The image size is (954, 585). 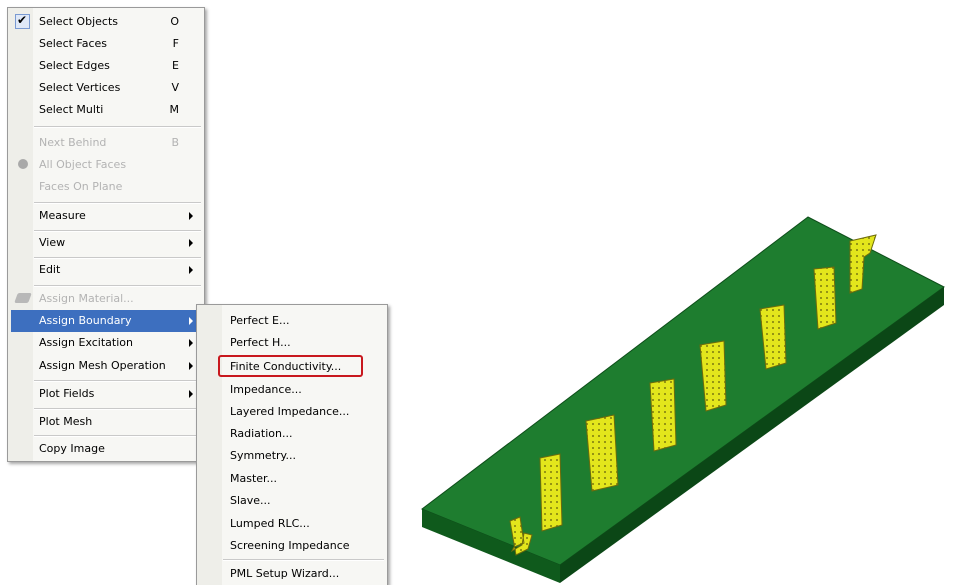 What do you see at coordinates (106, 216) in the screenshot?
I see `menu-item-measure: Measure` at bounding box center [106, 216].